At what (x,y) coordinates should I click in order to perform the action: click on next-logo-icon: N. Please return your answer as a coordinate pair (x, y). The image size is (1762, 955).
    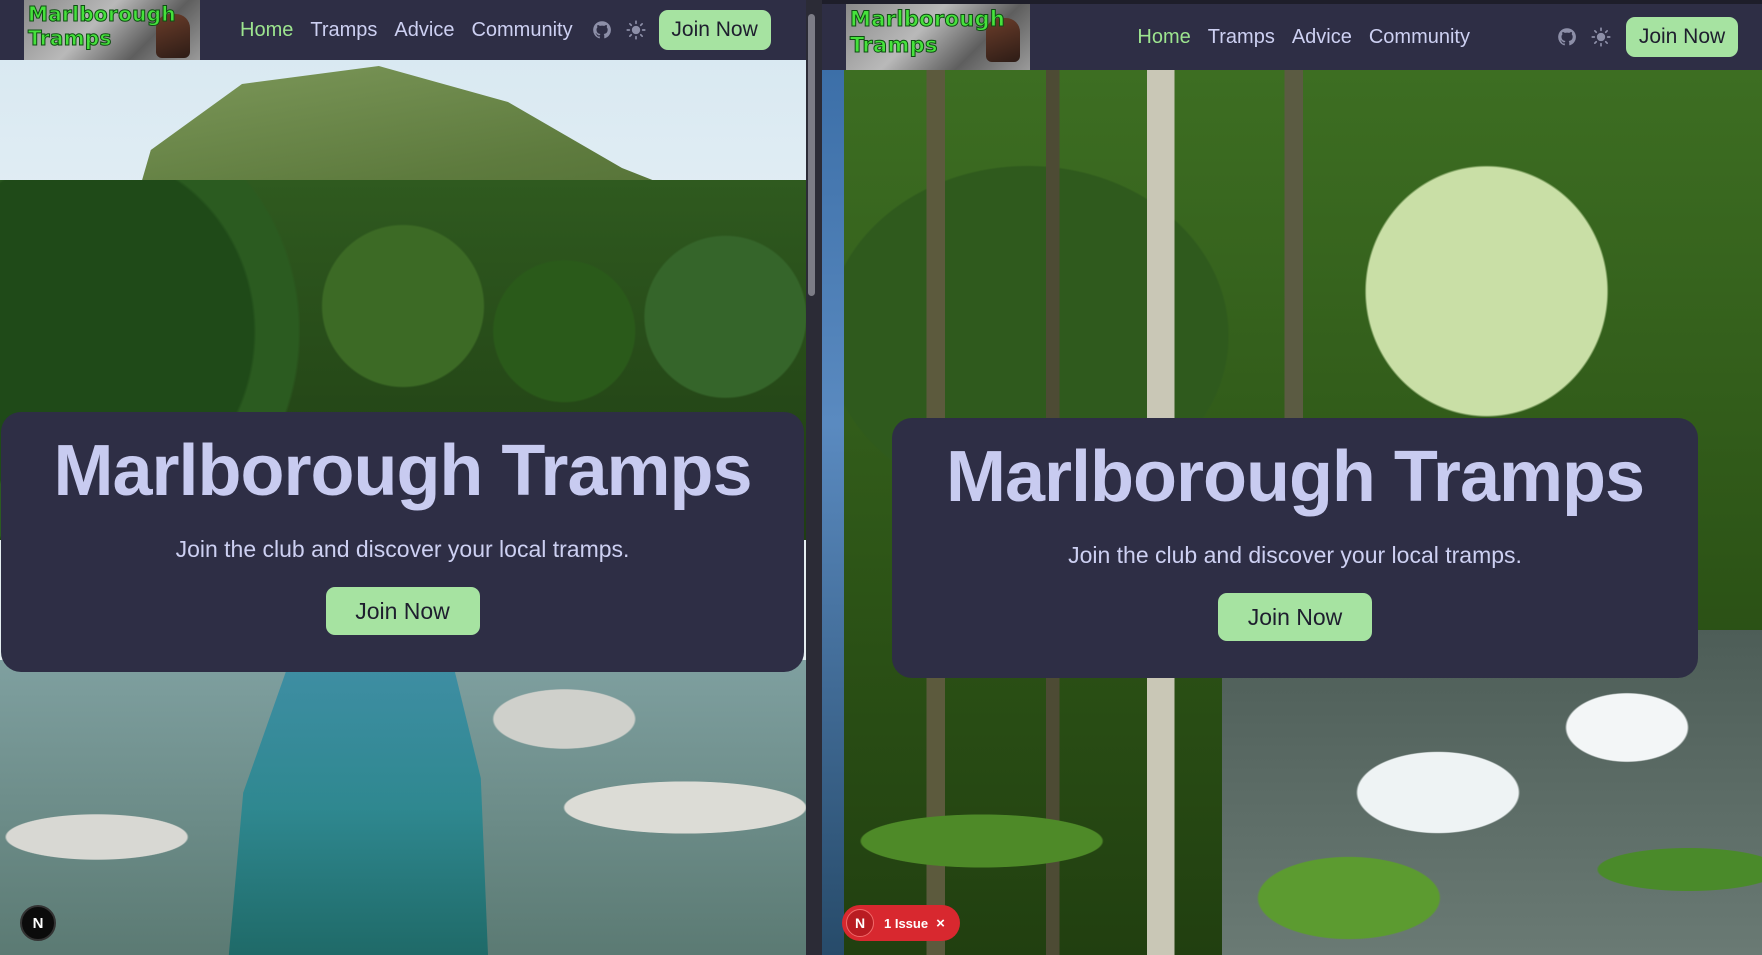
    Looking at the image, I should click on (860, 923).